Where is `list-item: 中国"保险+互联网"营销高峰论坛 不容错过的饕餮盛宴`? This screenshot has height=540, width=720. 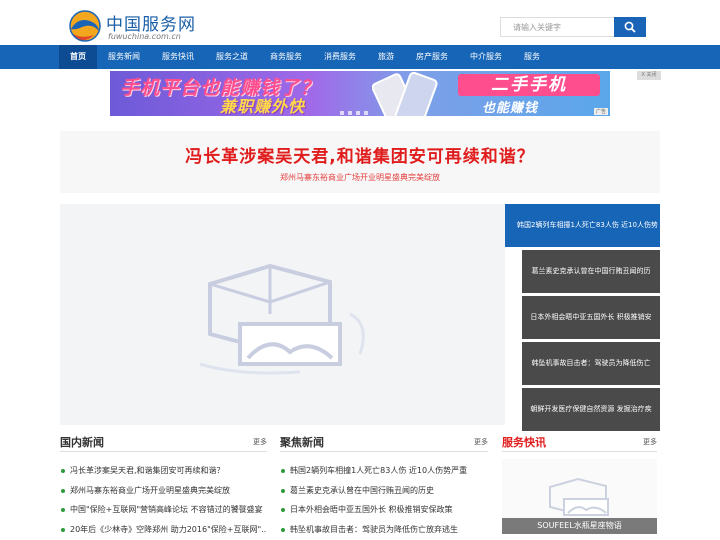 list-item: 中国"保险+互联网"营销高峰论坛 不容错过的饕餮盛宴 is located at coordinates (163, 510).